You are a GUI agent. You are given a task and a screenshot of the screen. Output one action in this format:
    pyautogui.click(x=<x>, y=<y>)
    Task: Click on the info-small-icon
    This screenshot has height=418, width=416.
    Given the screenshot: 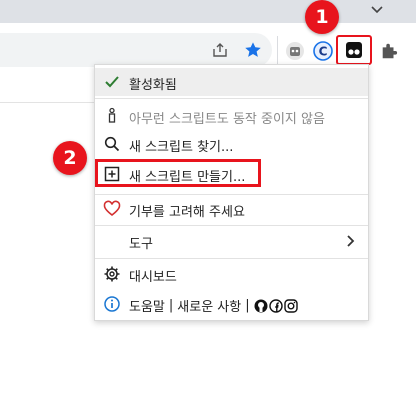 What is the action you would take?
    pyautogui.click(x=112, y=115)
    